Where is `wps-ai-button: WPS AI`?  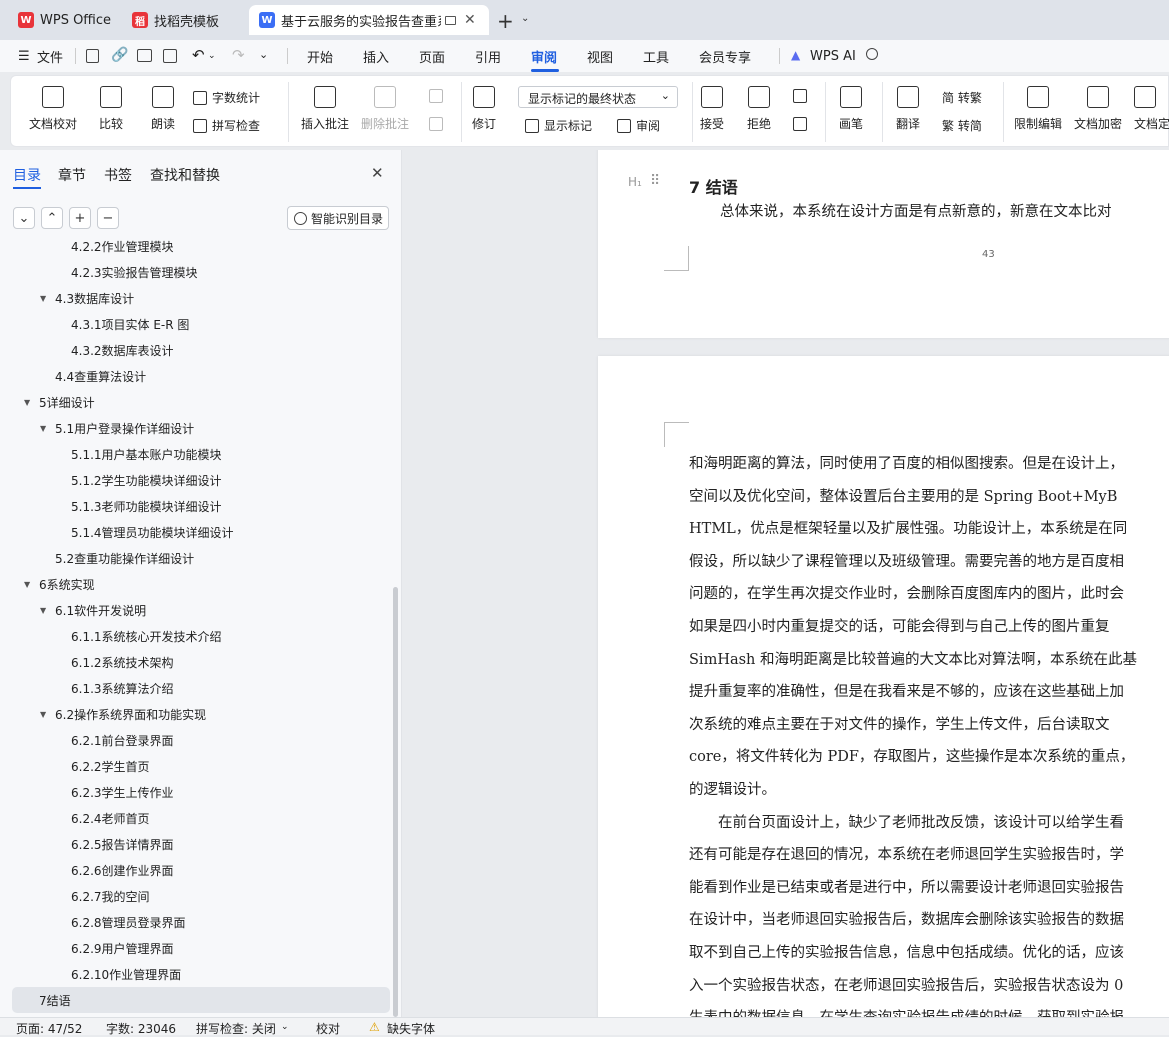 wps-ai-button: WPS AI is located at coordinates (833, 56).